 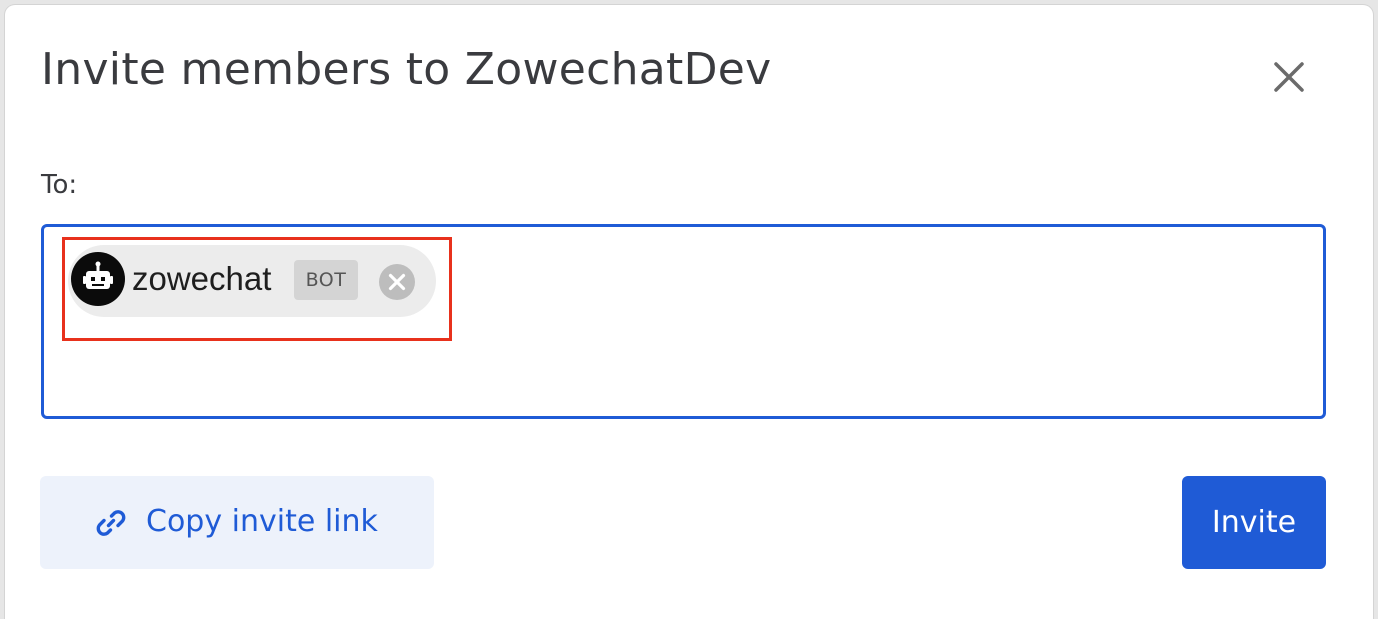 I want to click on close-button, so click(x=1289, y=77).